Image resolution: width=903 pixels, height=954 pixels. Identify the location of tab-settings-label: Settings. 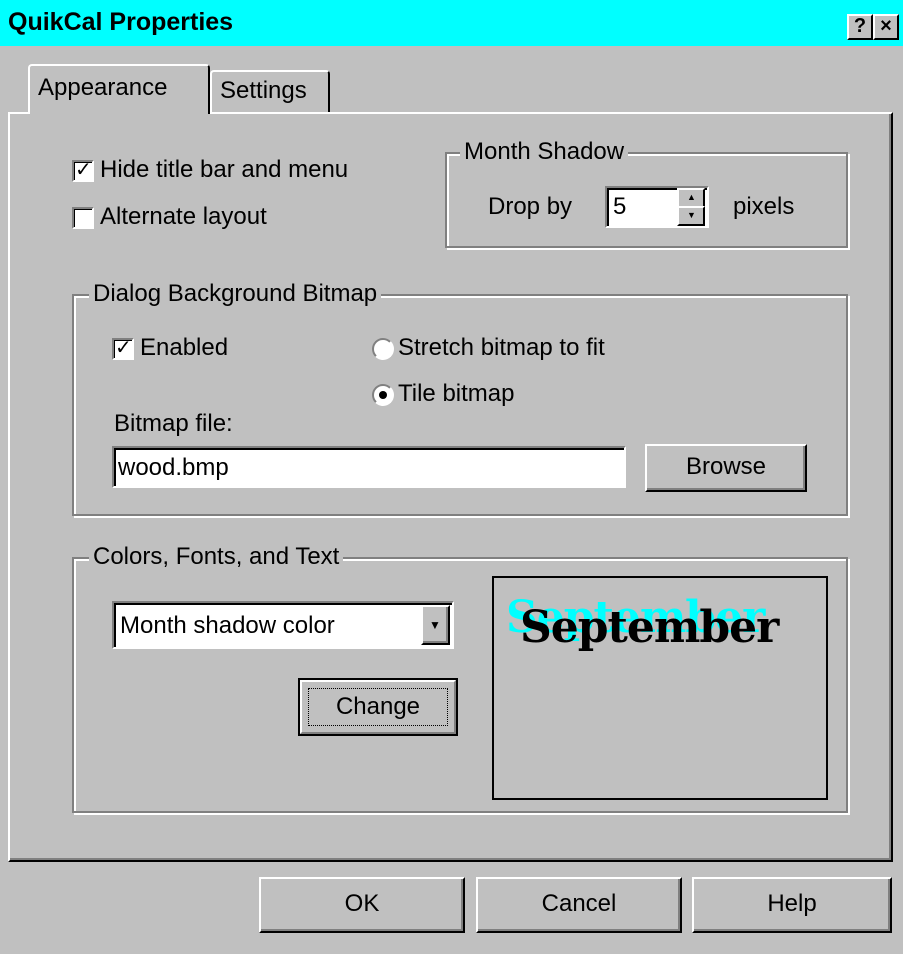
(263, 90).